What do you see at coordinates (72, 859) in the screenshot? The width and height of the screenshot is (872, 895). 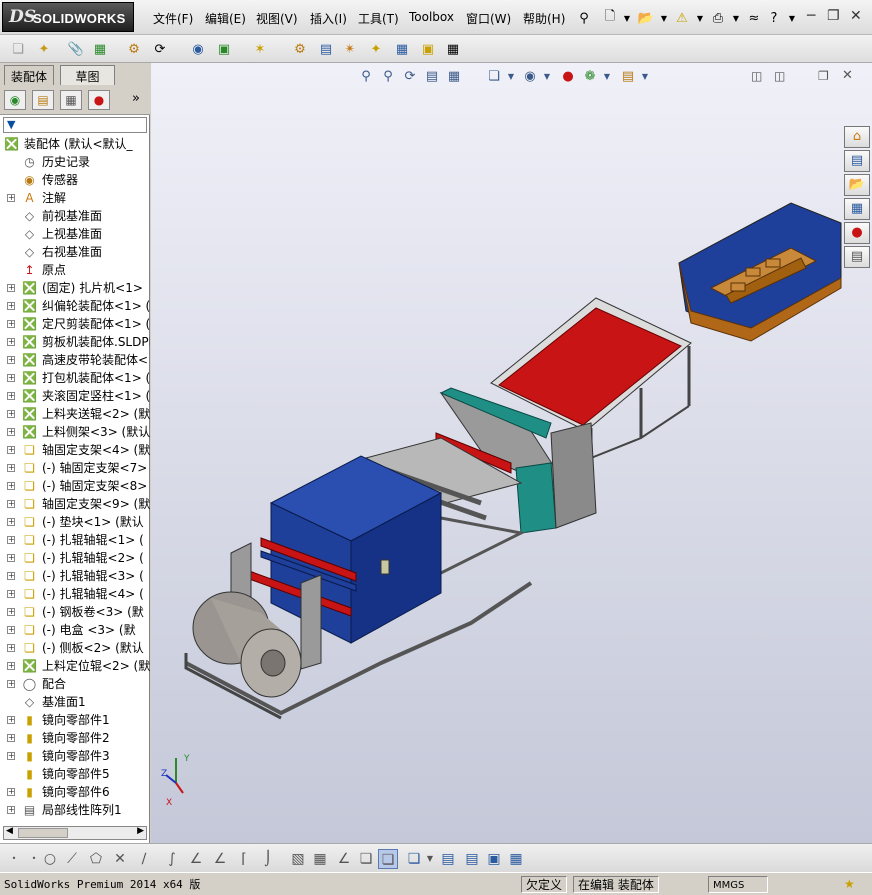 I see `line-icon: ⟋` at bounding box center [72, 859].